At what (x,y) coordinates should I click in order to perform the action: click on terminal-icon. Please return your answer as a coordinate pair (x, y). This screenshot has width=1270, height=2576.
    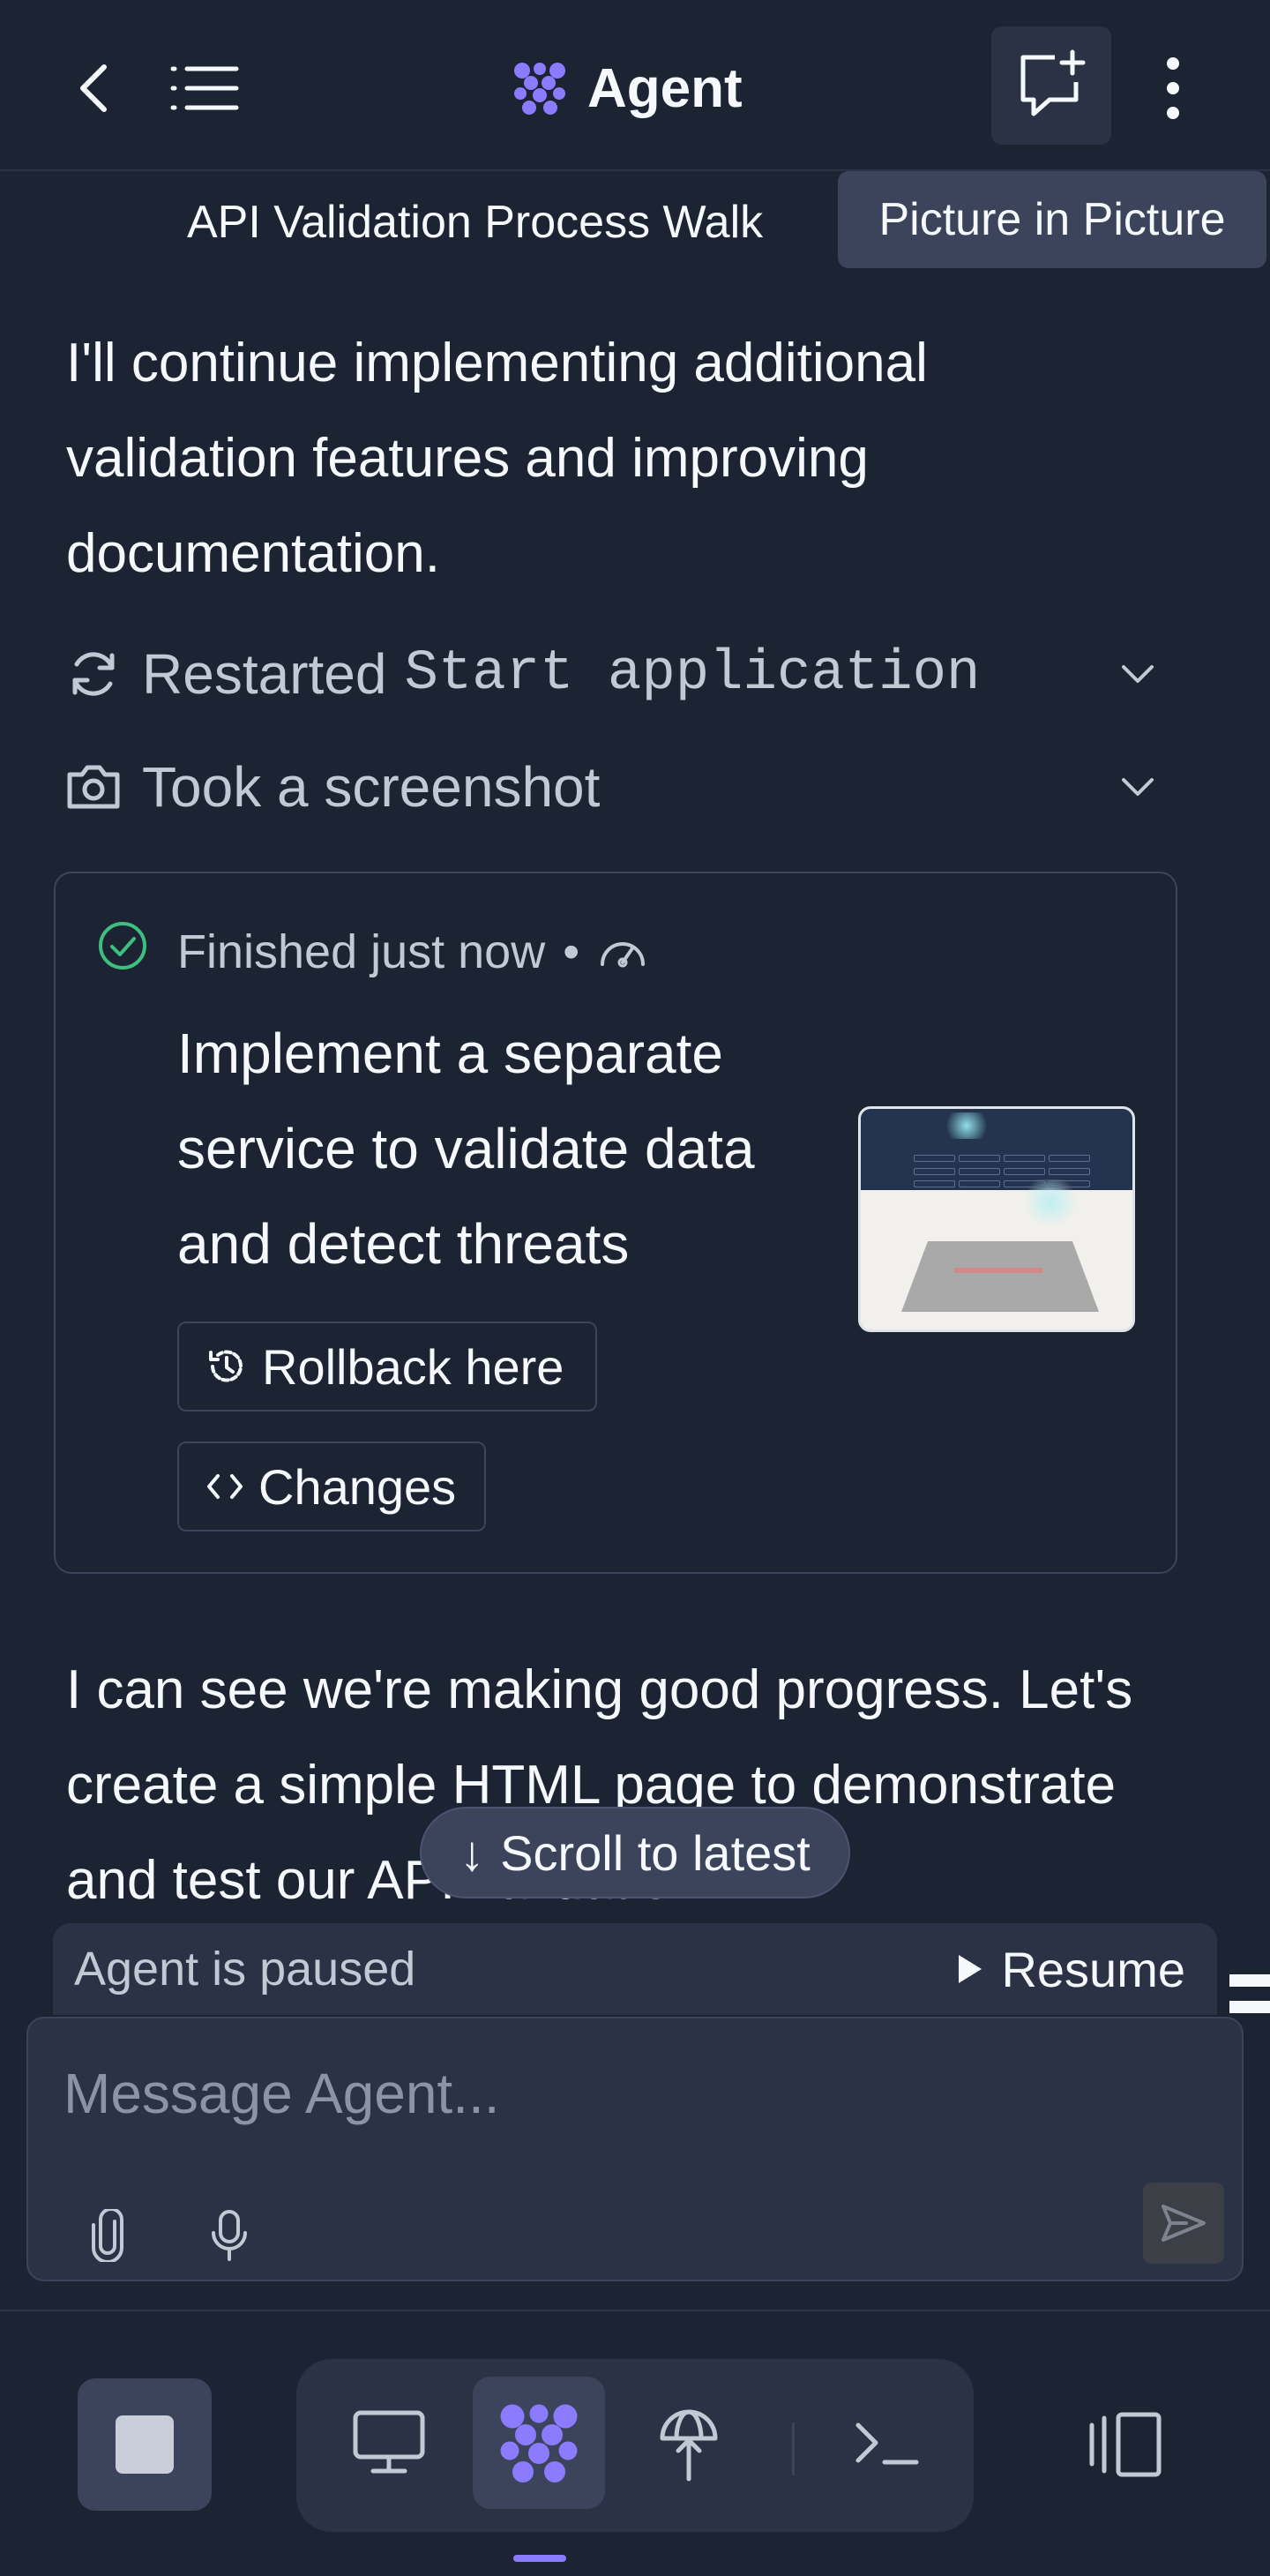
    Looking at the image, I should click on (887, 2444).